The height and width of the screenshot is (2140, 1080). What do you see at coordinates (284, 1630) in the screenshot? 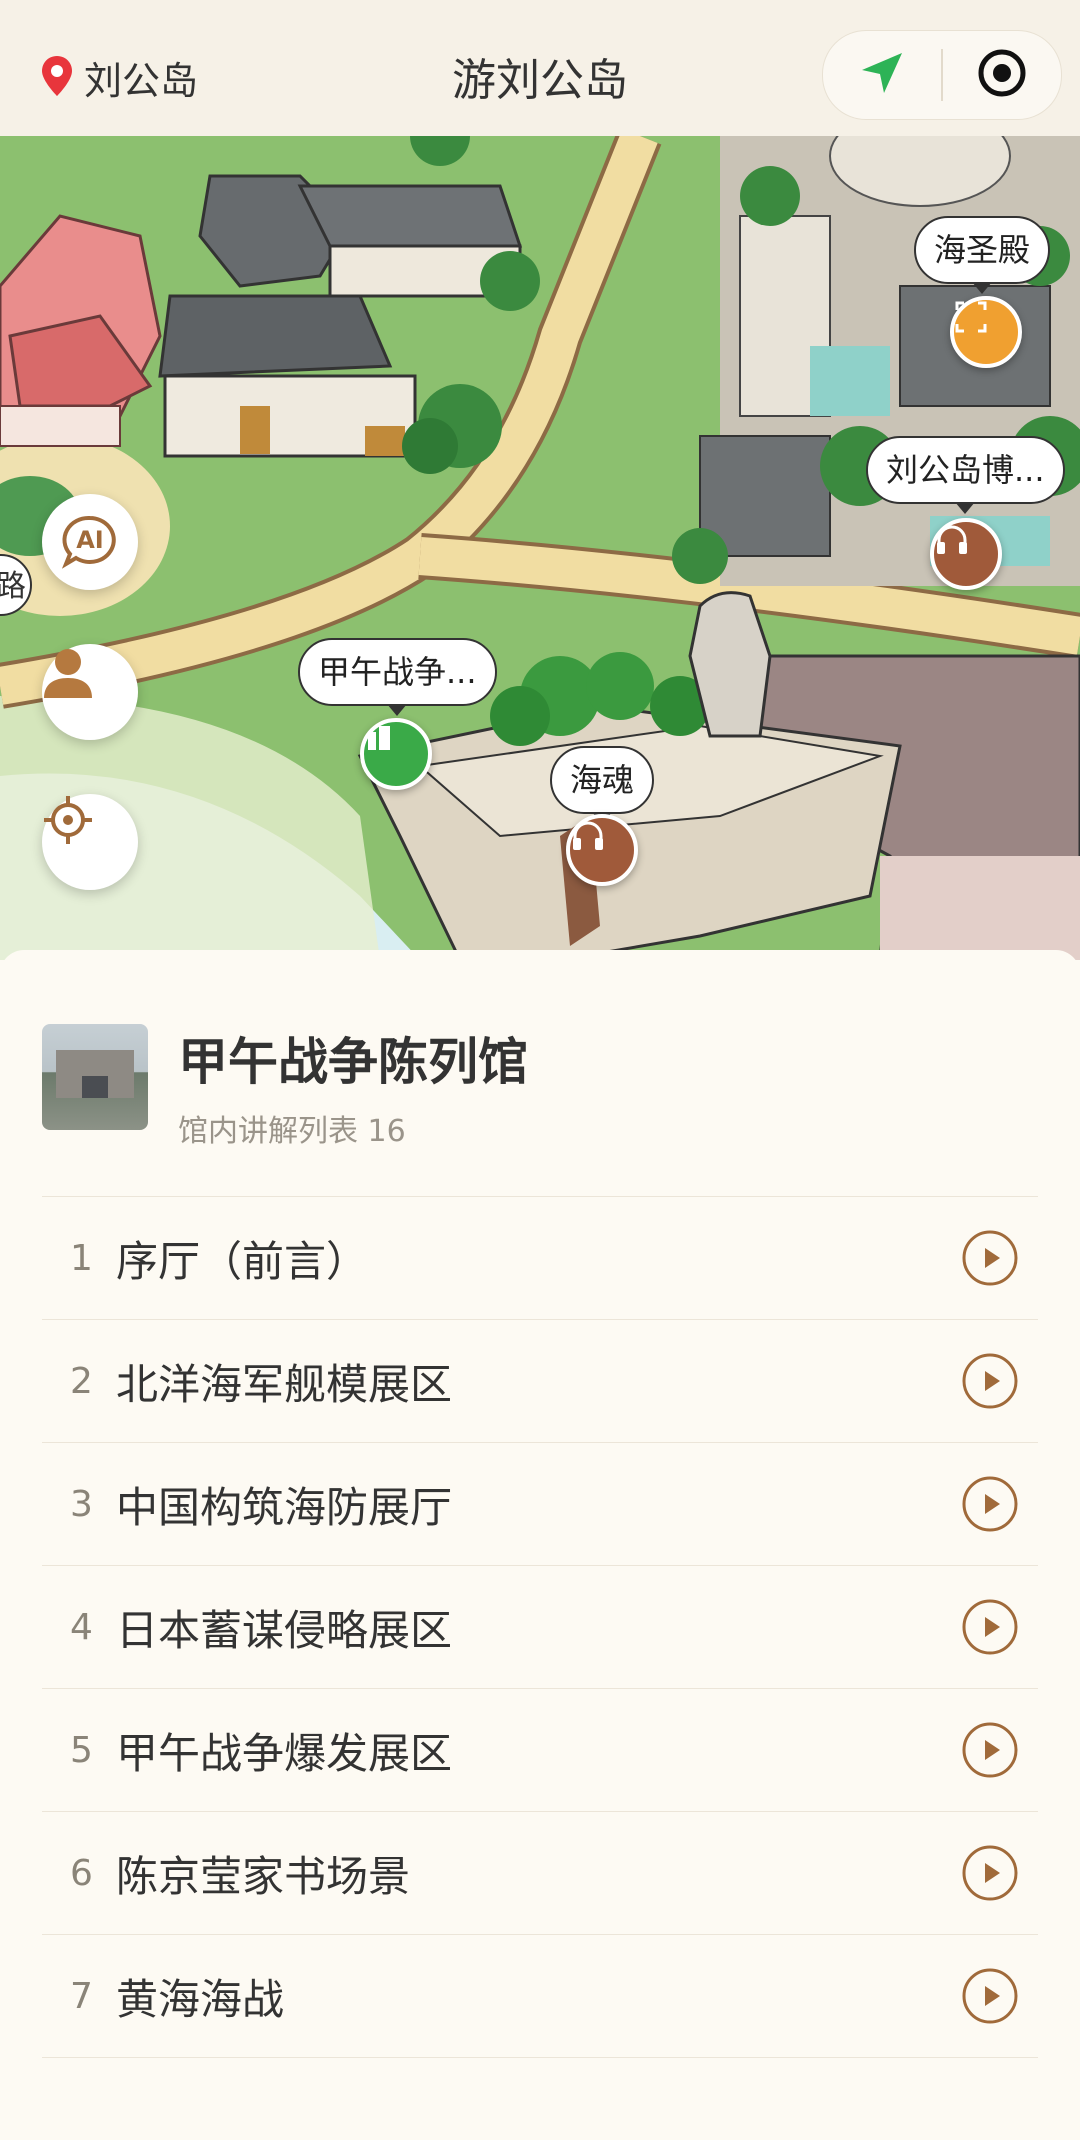
I see `item-label: 日本蓄谋侵略展区` at bounding box center [284, 1630].